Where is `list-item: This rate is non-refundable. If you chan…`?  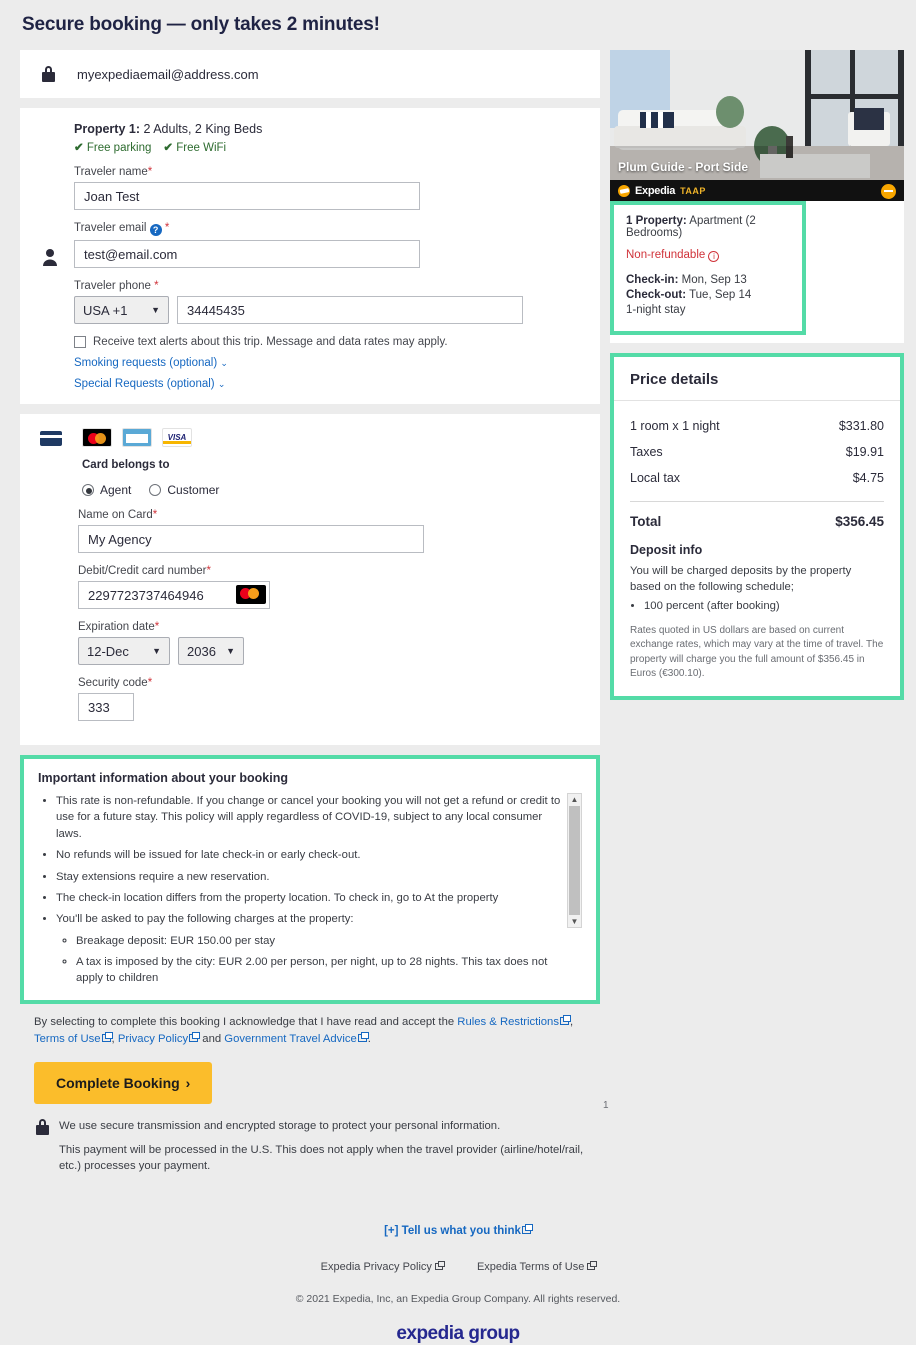
list-item: This rate is non-refundable. If you chan… is located at coordinates (308, 817).